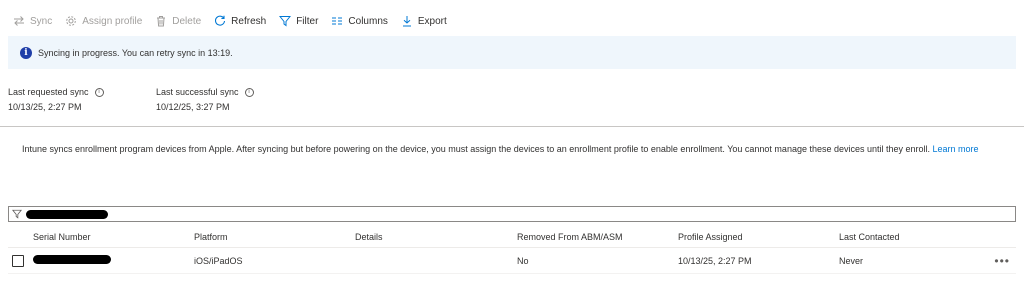 This screenshot has height=289, width=1024. I want to click on last-successful-sync: Last successful sync i 10/12/25, 3:27 PM, so click(205, 100).